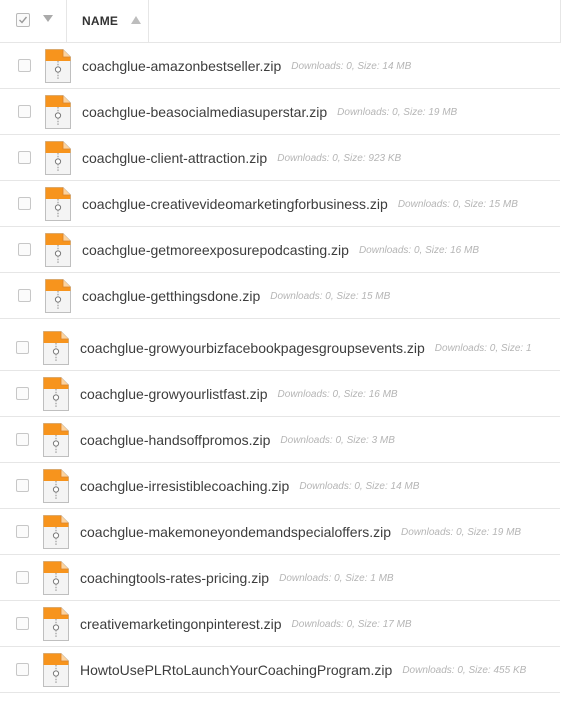  Describe the element at coordinates (136, 20) in the screenshot. I see `sort-ascending-icon` at that location.